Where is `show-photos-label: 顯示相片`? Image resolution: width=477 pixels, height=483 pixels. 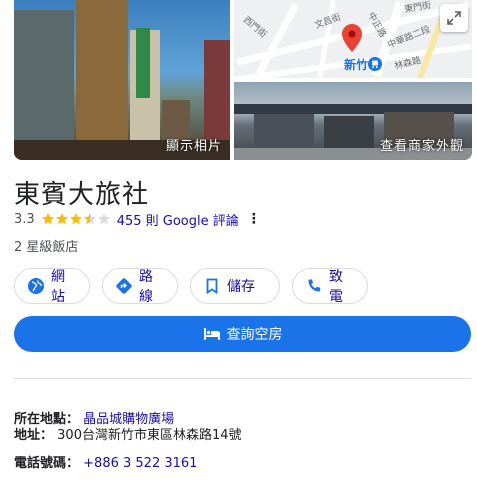 show-photos-label: 顯示相片 is located at coordinates (194, 144).